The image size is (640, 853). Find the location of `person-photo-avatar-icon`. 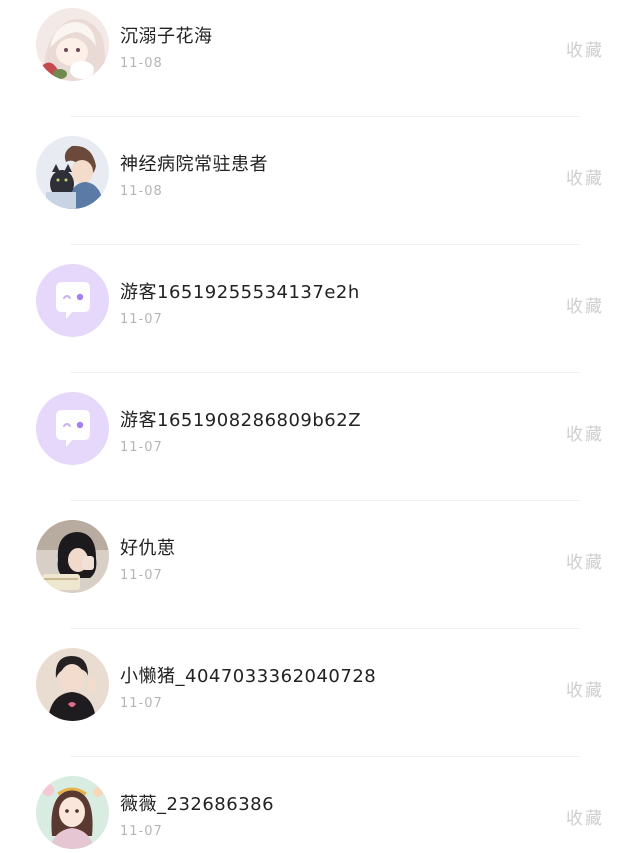

person-photo-avatar-icon is located at coordinates (72, 684).